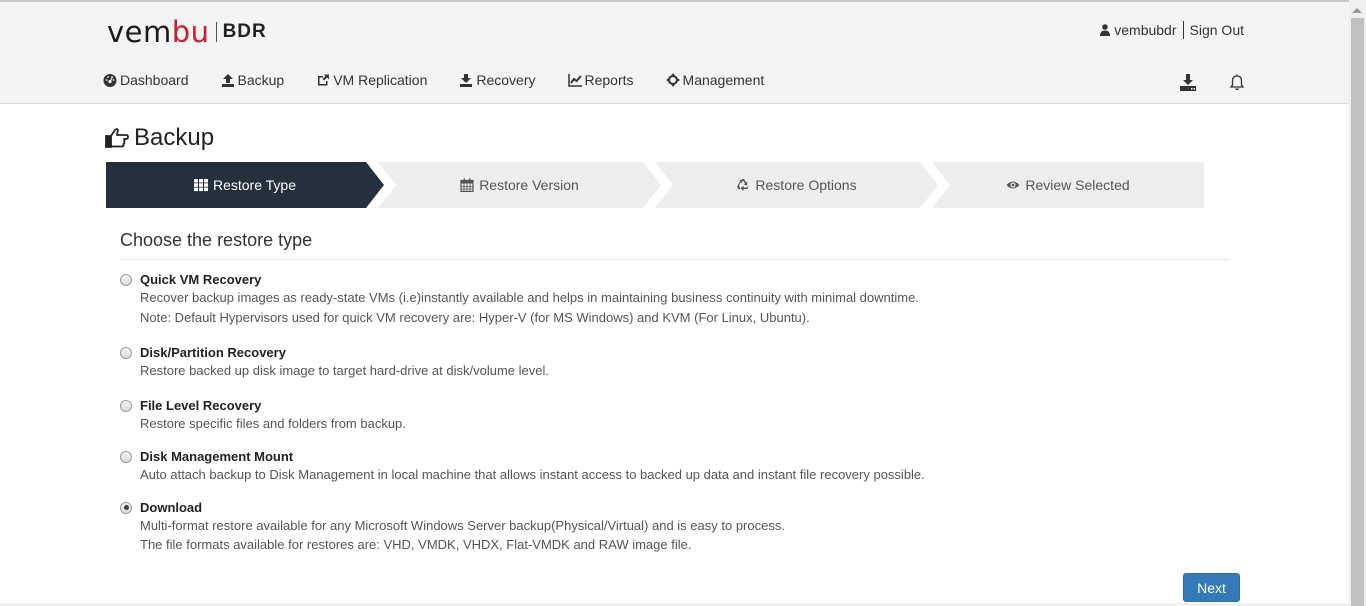  I want to click on scroll-thumb, so click(1357, 312).